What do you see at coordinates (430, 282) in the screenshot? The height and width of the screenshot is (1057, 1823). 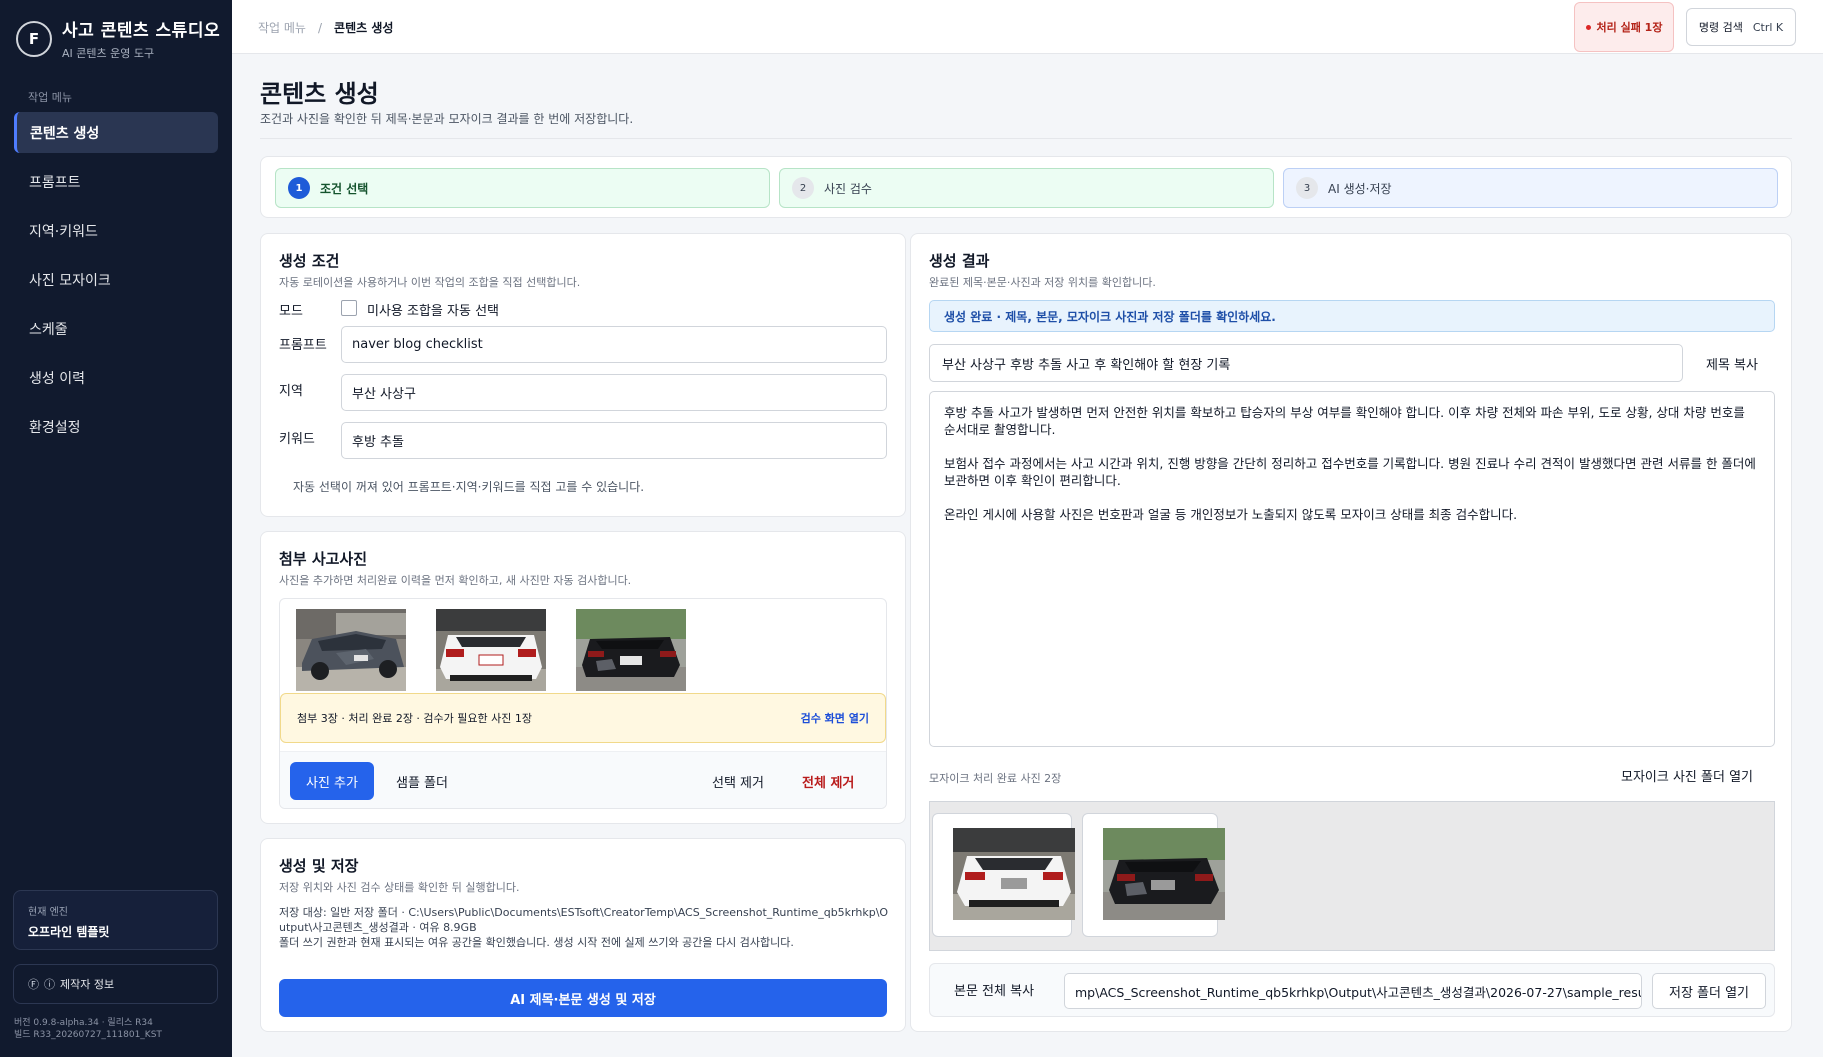 I see `conditions-subtitle: 자동 로테이션을 사용하거나 이번 작업의 조합을 직접 선택합니다.` at bounding box center [430, 282].